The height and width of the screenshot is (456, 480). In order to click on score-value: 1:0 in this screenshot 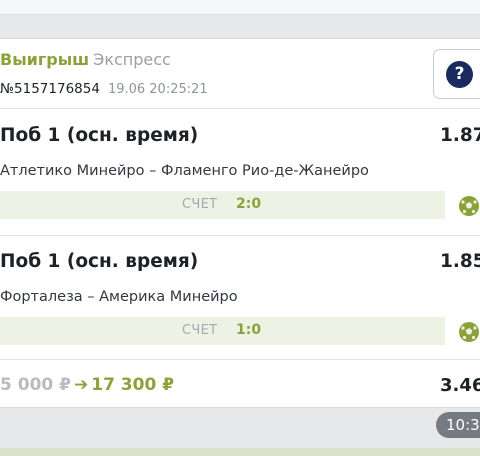, I will do `click(249, 330)`.